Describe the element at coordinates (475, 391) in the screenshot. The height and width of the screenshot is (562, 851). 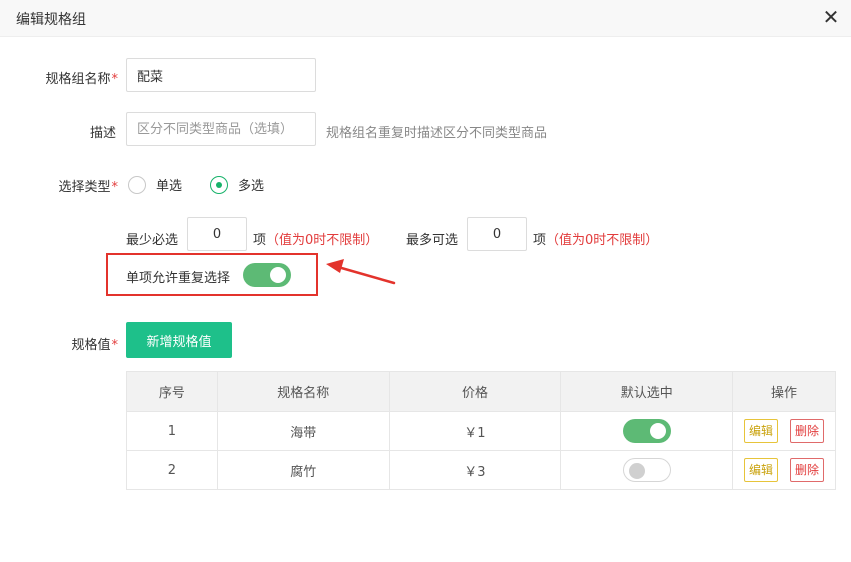
I see `col-price: 价格` at that location.